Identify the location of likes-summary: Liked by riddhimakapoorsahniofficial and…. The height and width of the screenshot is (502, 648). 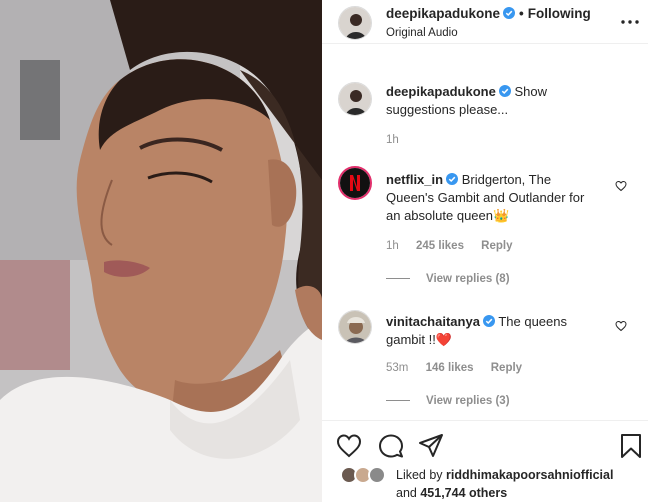
(485, 482).